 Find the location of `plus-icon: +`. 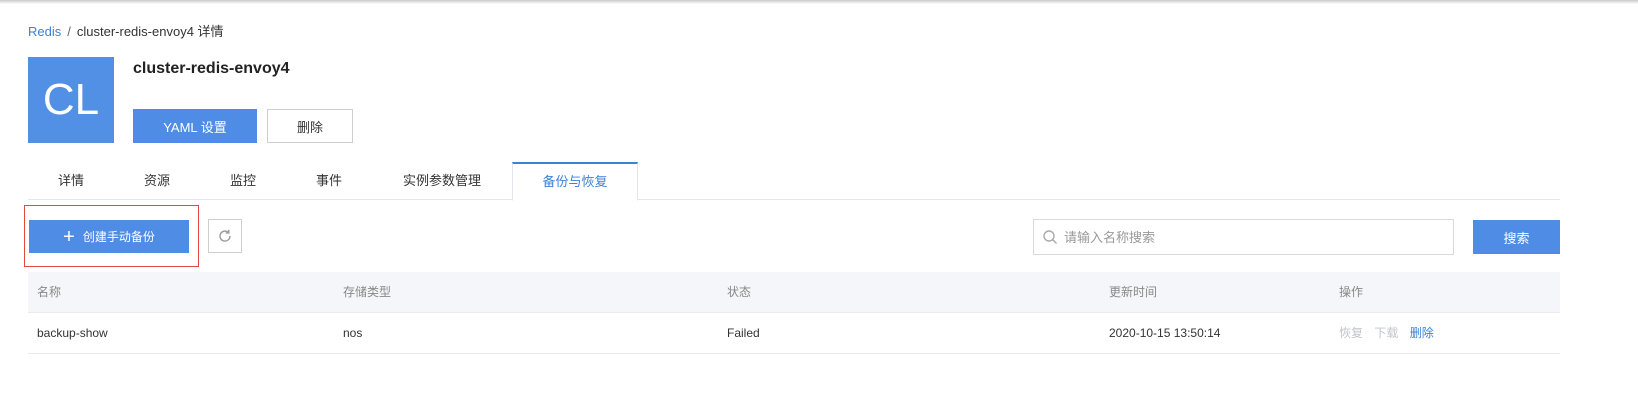

plus-icon: + is located at coordinates (69, 236).